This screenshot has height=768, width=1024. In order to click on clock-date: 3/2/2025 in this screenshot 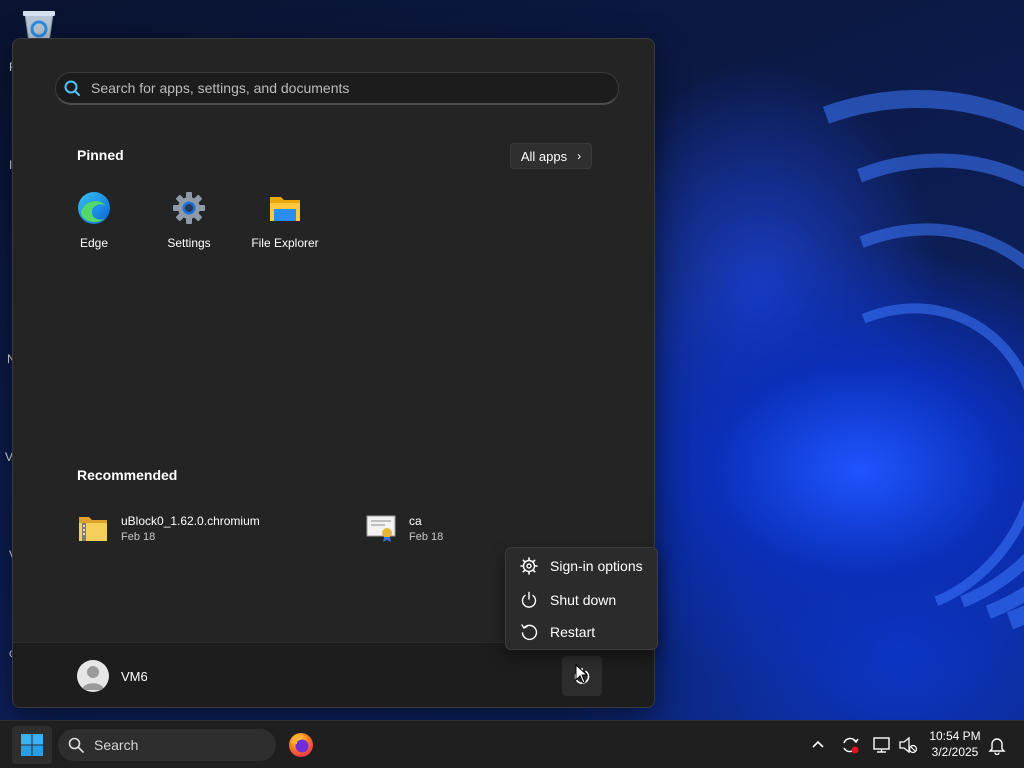, I will do `click(955, 752)`.